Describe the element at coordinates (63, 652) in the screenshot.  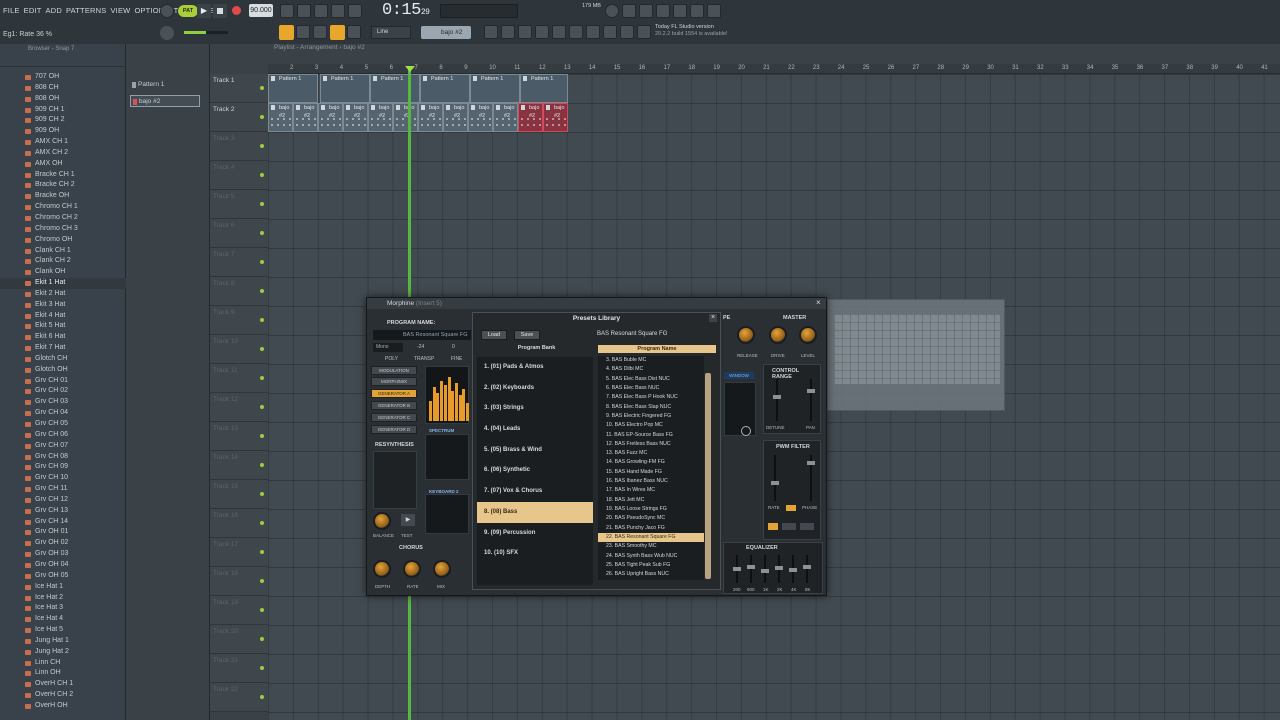
I see `browser-item: Jung Hat 2` at that location.